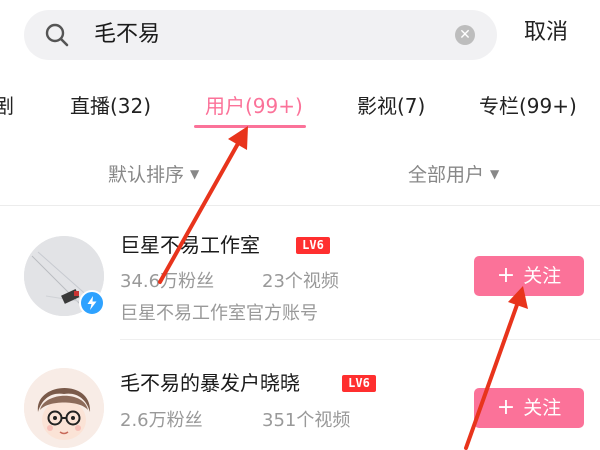 The height and width of the screenshot is (450, 600). I want to click on active-tab-indicator, so click(250, 126).